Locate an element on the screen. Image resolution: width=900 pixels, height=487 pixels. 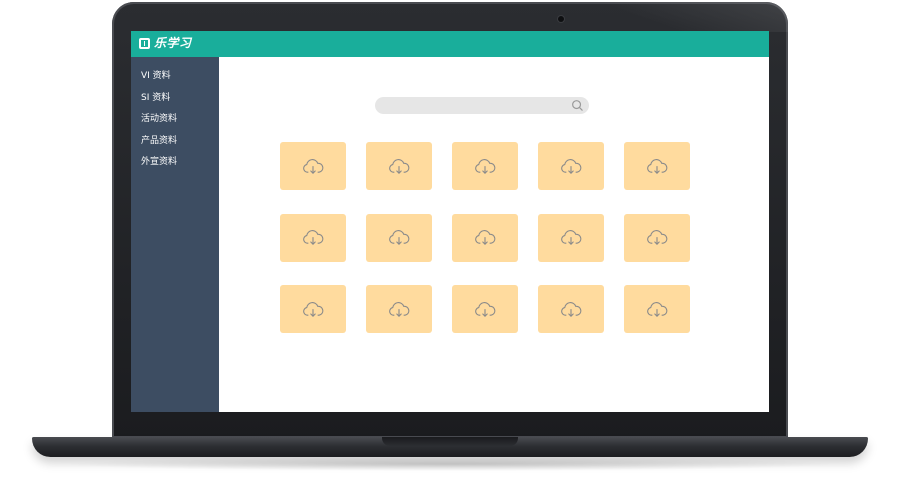
search-icon is located at coordinates (577, 105).